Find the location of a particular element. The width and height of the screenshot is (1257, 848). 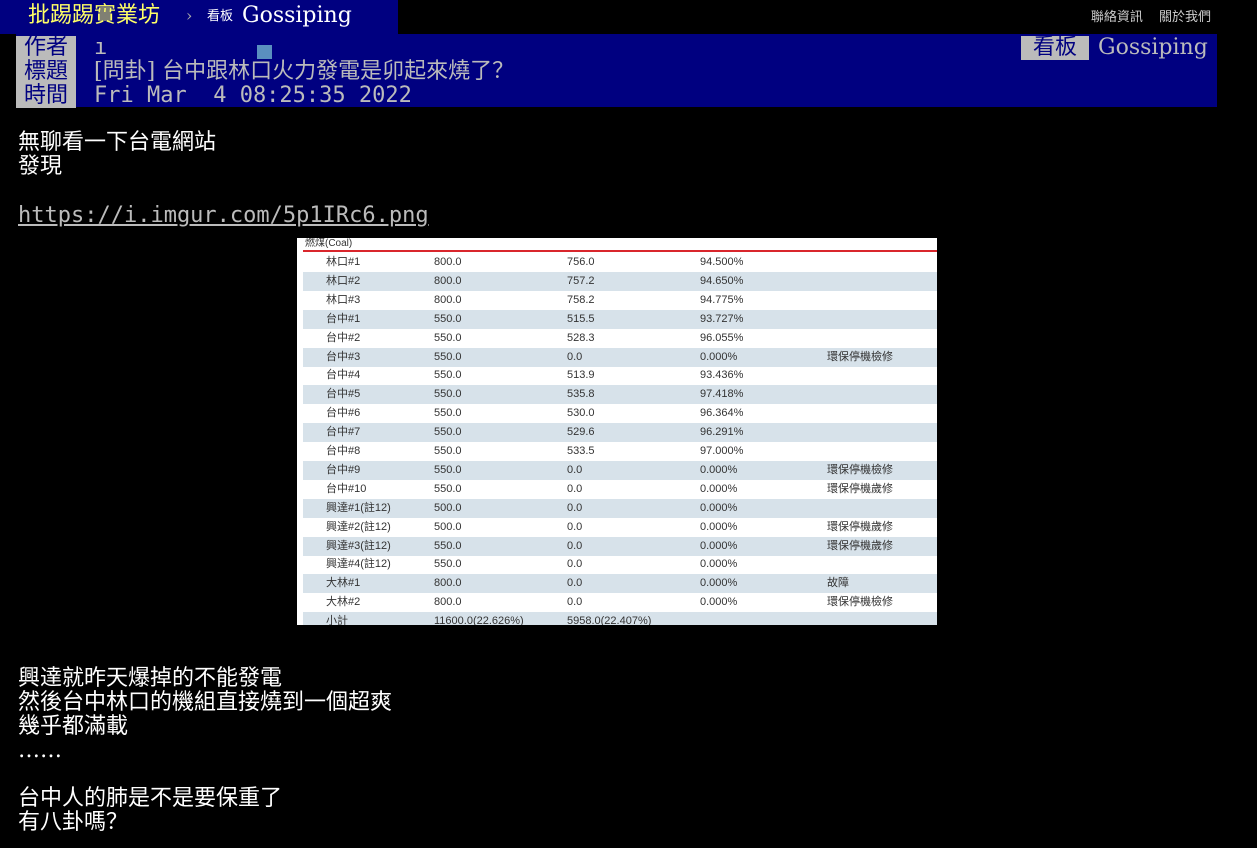

author-value: ı is located at coordinates (101, 47).